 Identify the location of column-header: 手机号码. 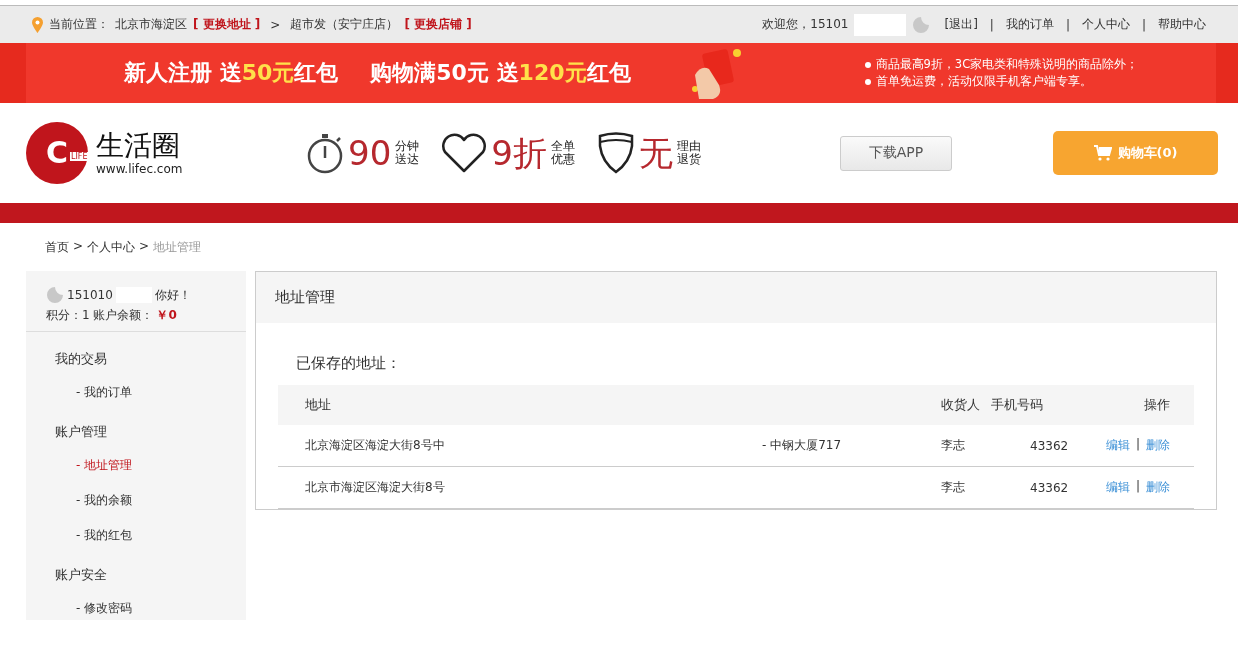
(1017, 405).